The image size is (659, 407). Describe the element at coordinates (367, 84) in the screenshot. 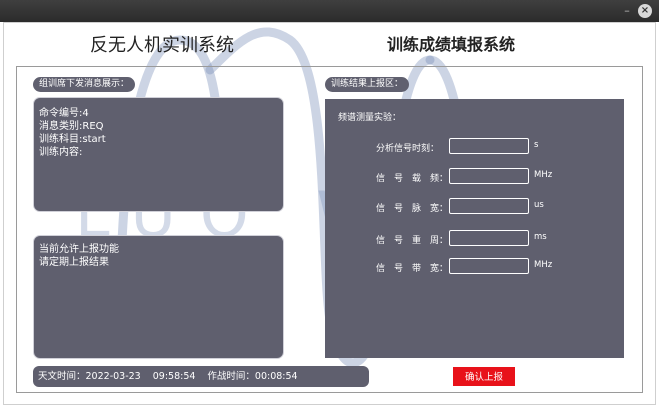

I see `report-section-tag: 训练结果上报区：` at that location.